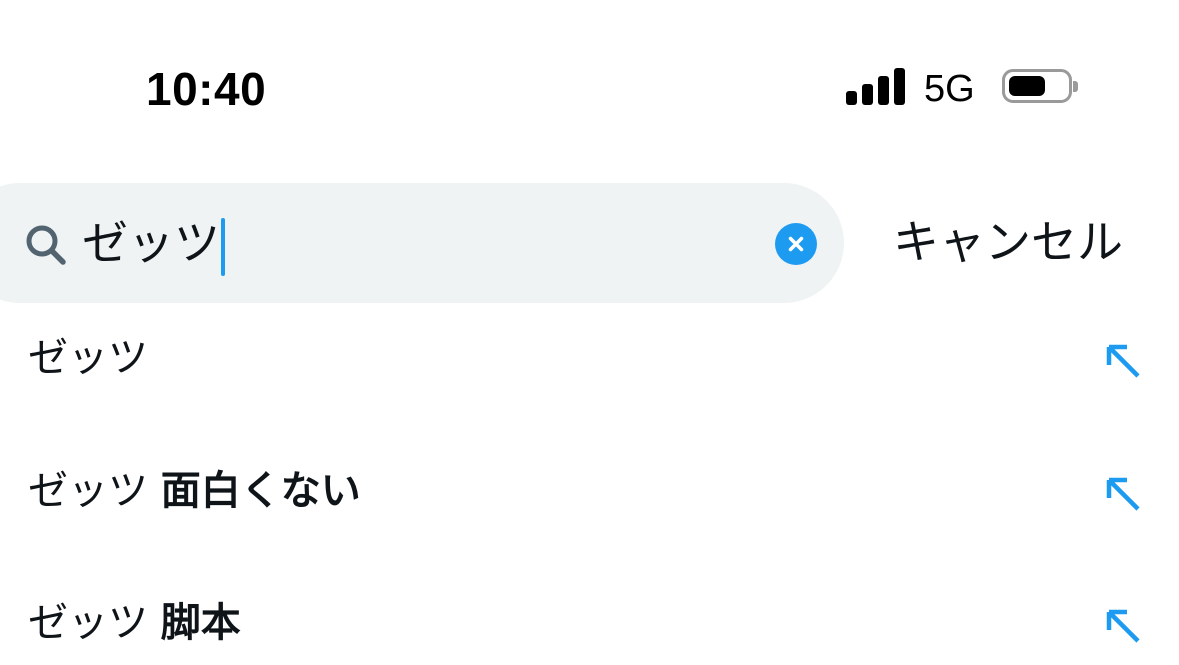 This screenshot has width=1179, height=665. Describe the element at coordinates (1008, 242) in the screenshot. I see `cancel-button: キャンセル` at that location.